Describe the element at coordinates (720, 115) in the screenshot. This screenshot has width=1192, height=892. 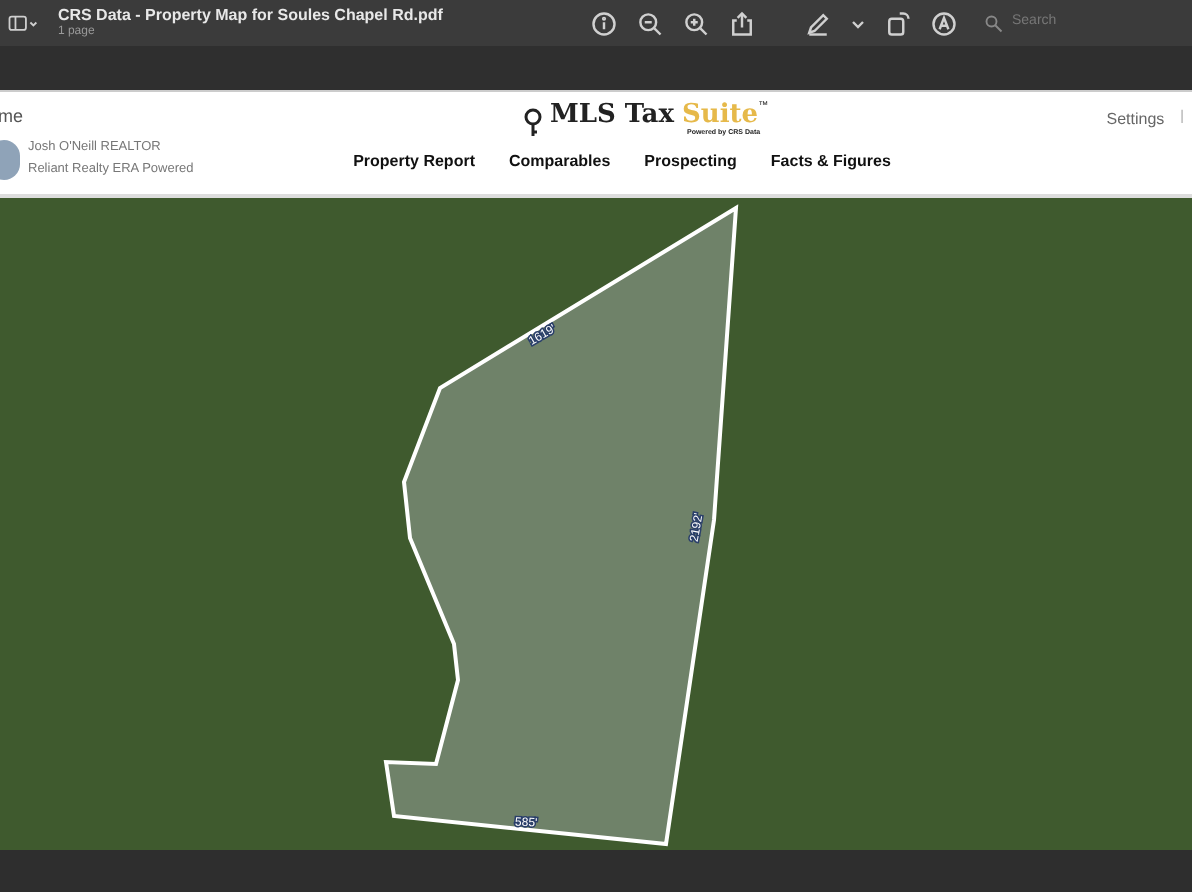
I see `logo-accent: Suite` at that location.